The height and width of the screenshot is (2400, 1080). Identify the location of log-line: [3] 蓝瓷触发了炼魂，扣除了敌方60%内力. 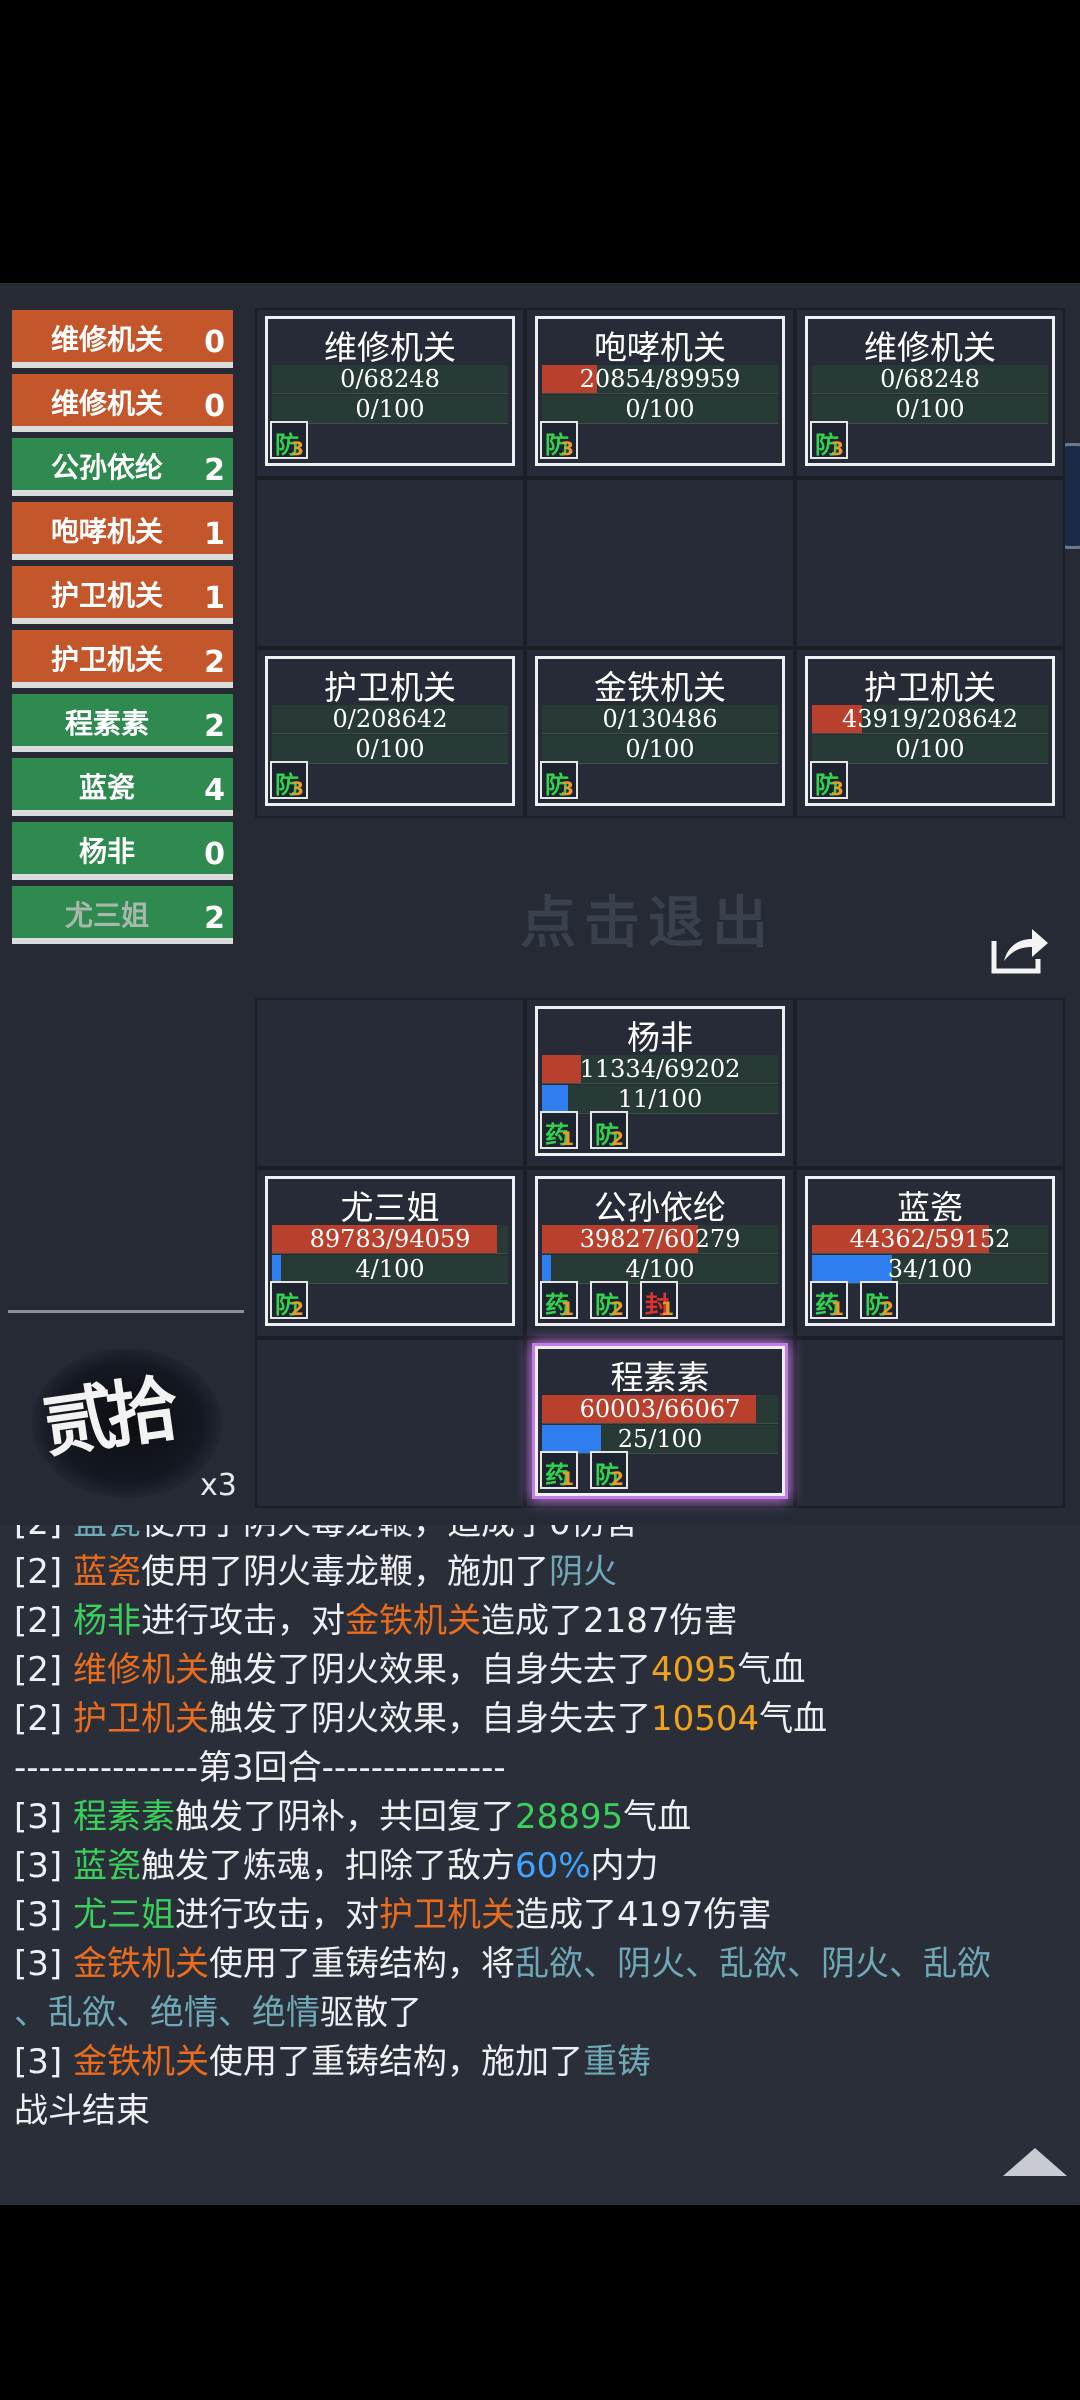
(336, 1862).